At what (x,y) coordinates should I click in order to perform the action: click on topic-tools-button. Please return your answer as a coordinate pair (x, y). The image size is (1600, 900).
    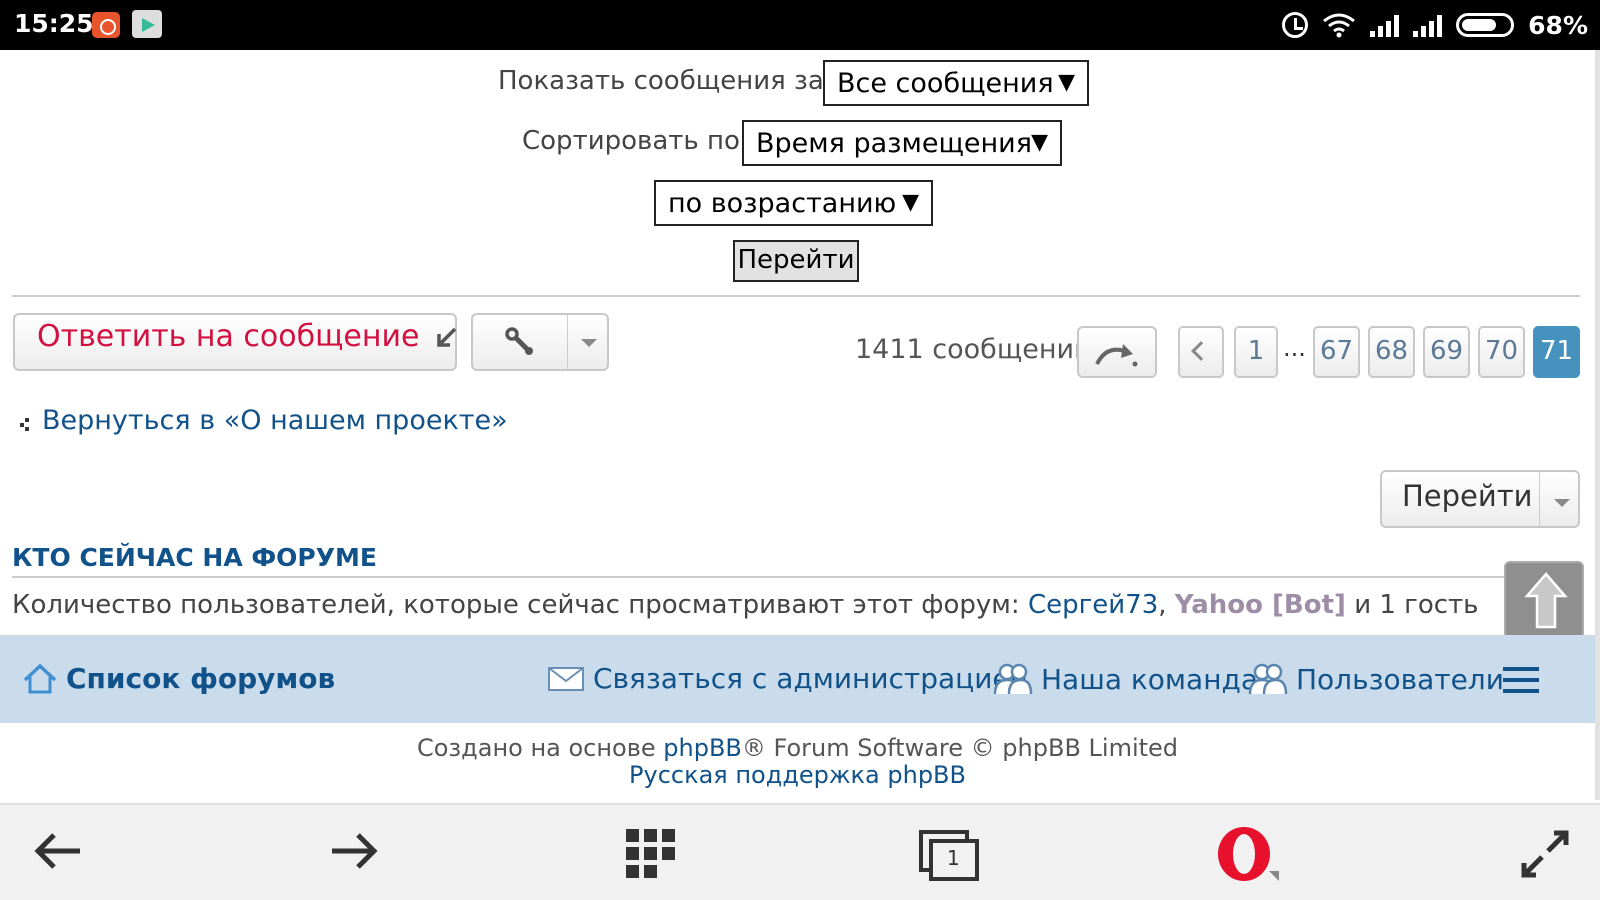
    Looking at the image, I should click on (540, 342).